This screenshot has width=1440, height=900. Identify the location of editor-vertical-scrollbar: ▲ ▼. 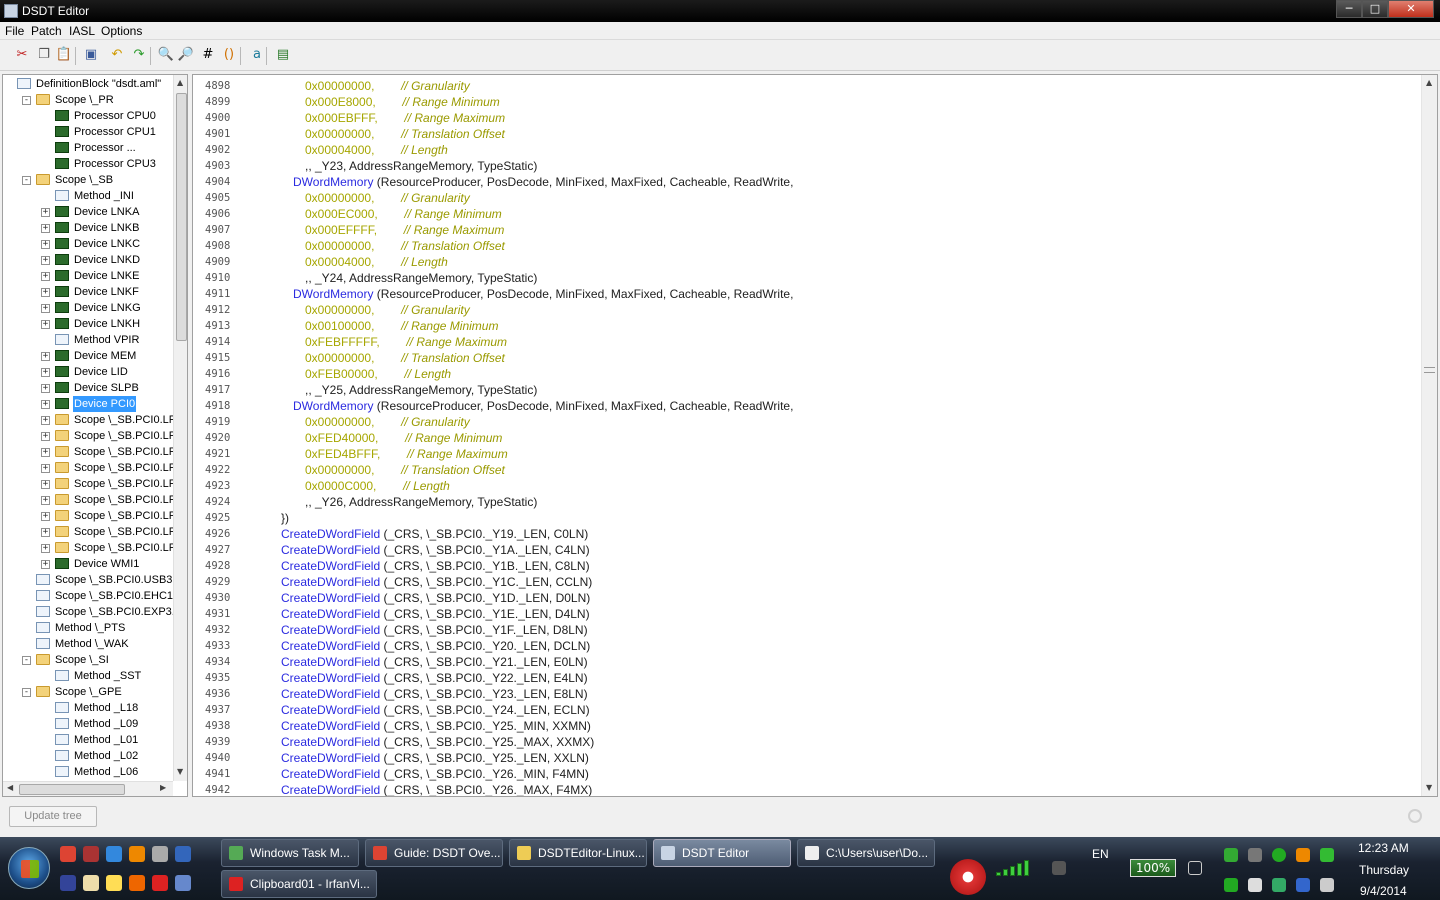
(1429, 435).